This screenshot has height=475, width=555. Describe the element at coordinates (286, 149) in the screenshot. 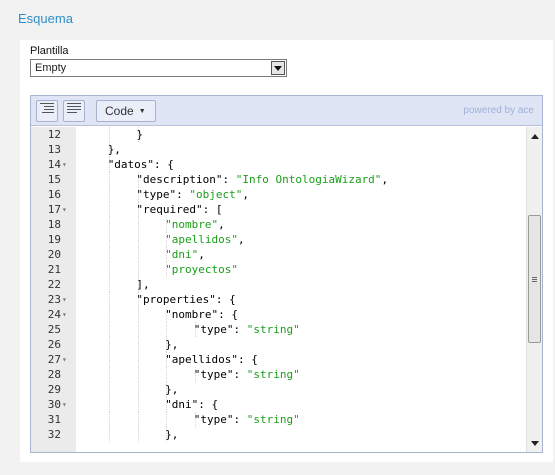

I see `code-line: 13},` at that location.